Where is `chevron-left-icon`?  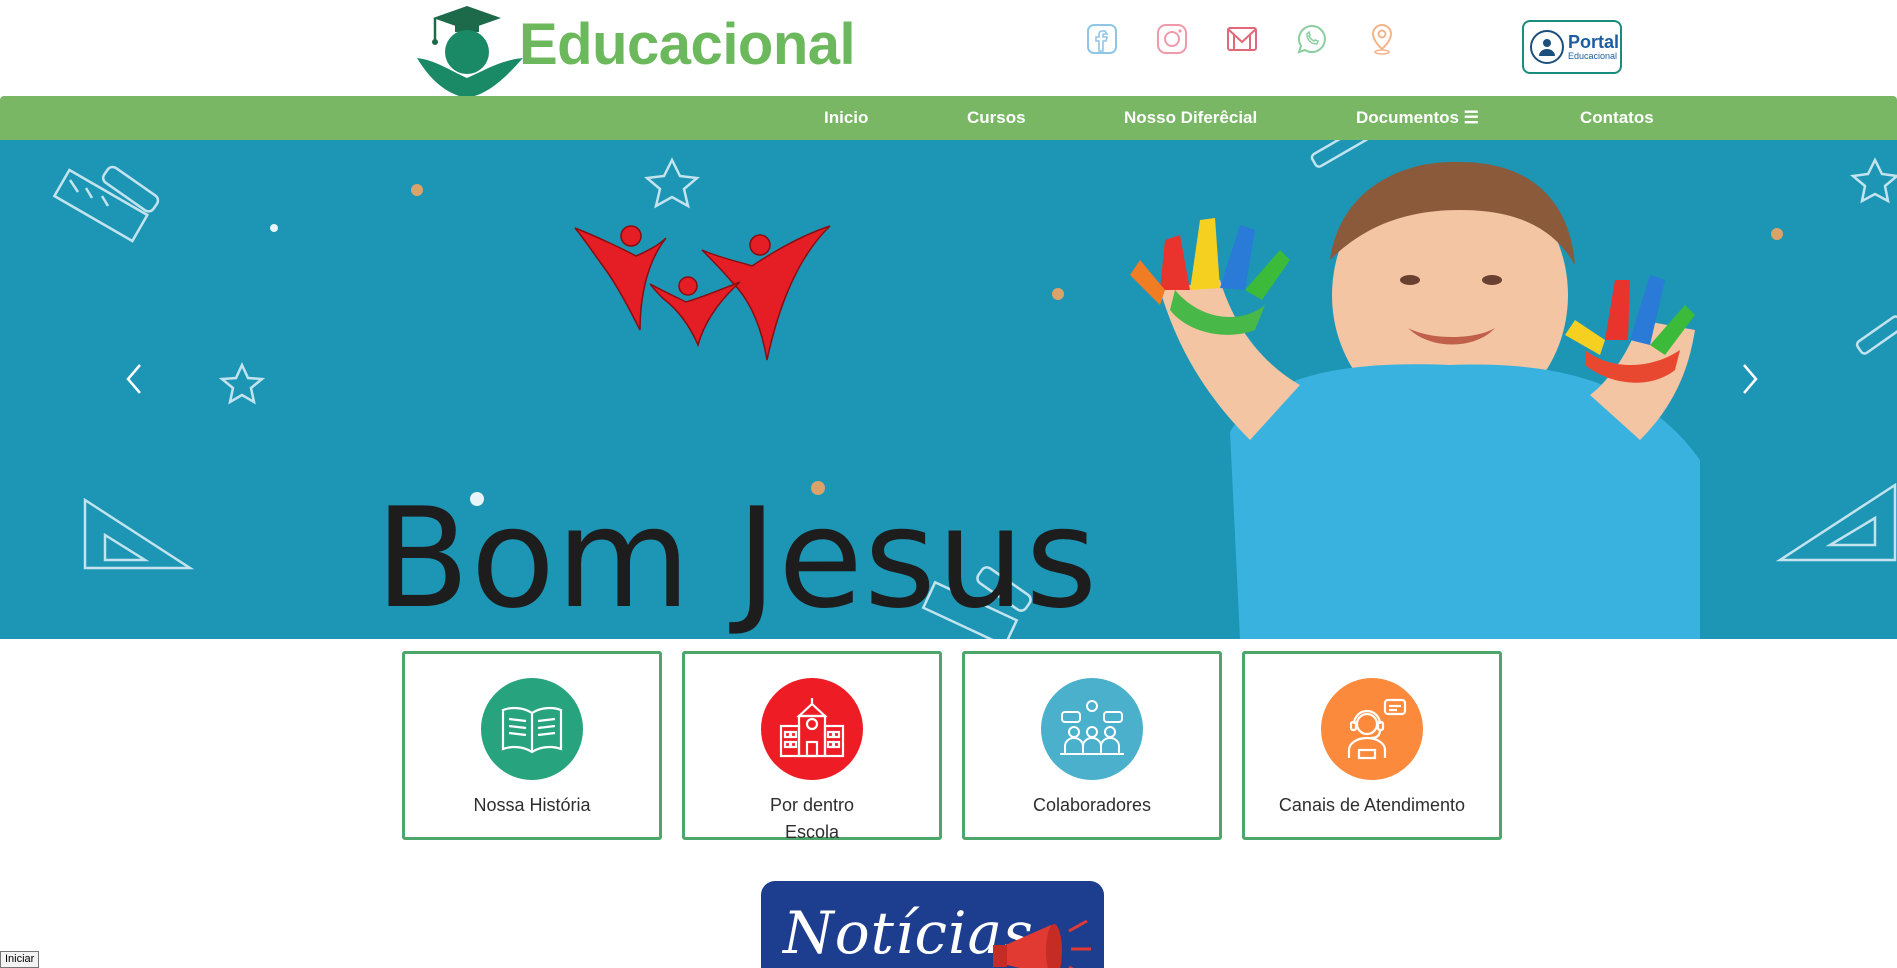 chevron-left-icon is located at coordinates (144, 387).